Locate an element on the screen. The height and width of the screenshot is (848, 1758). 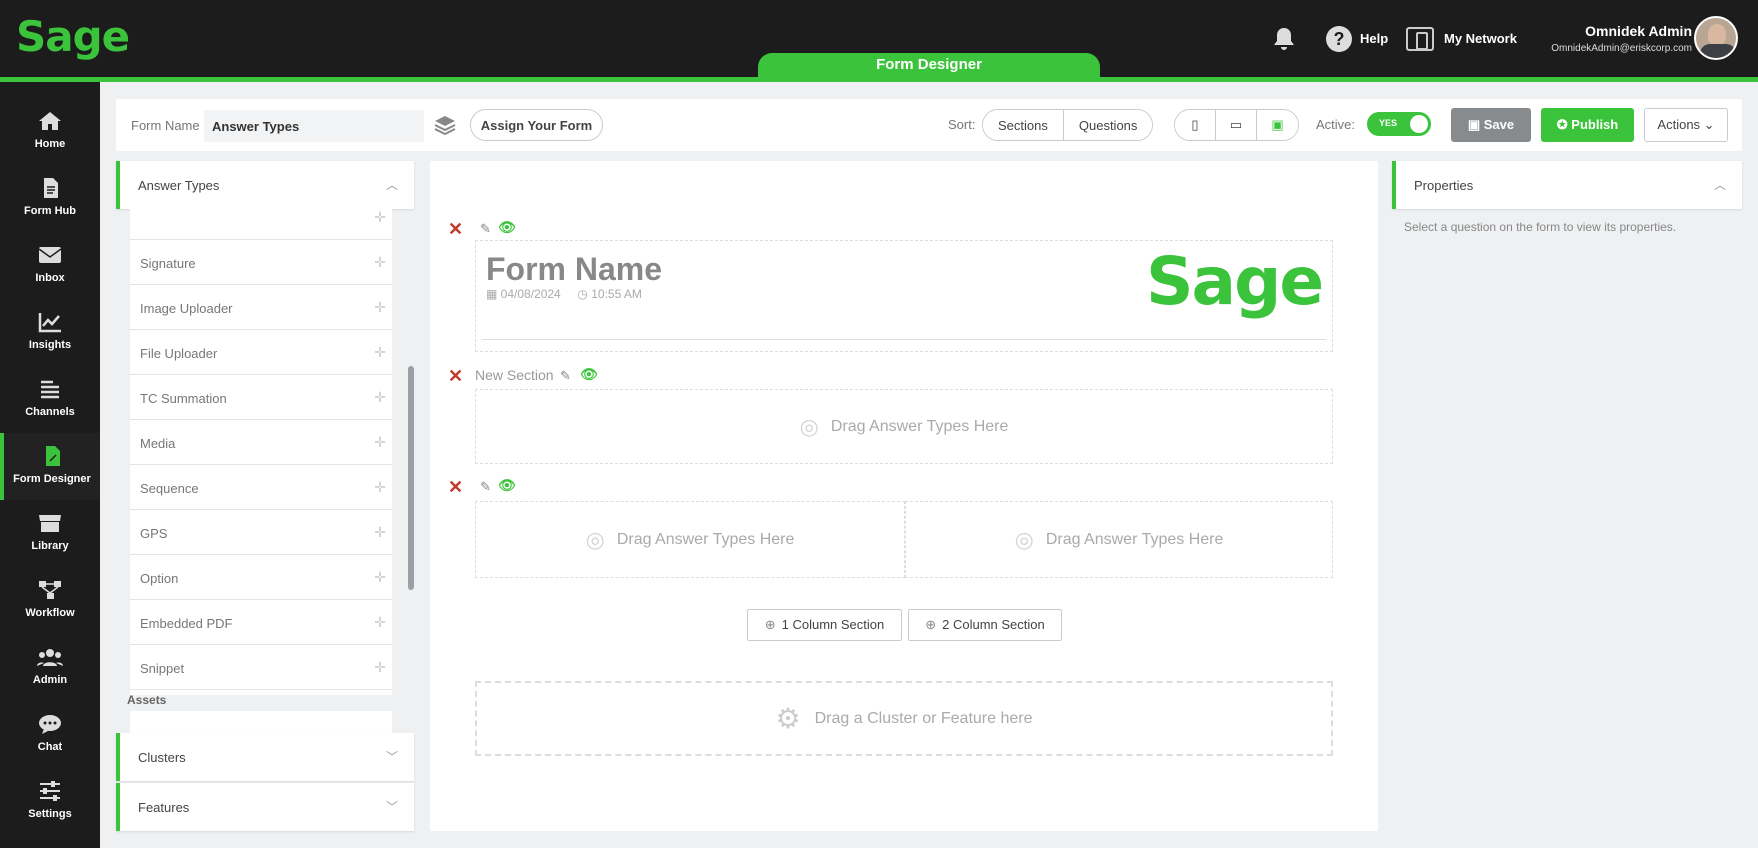
my-network-button: My Network is located at coordinates (1461, 38).